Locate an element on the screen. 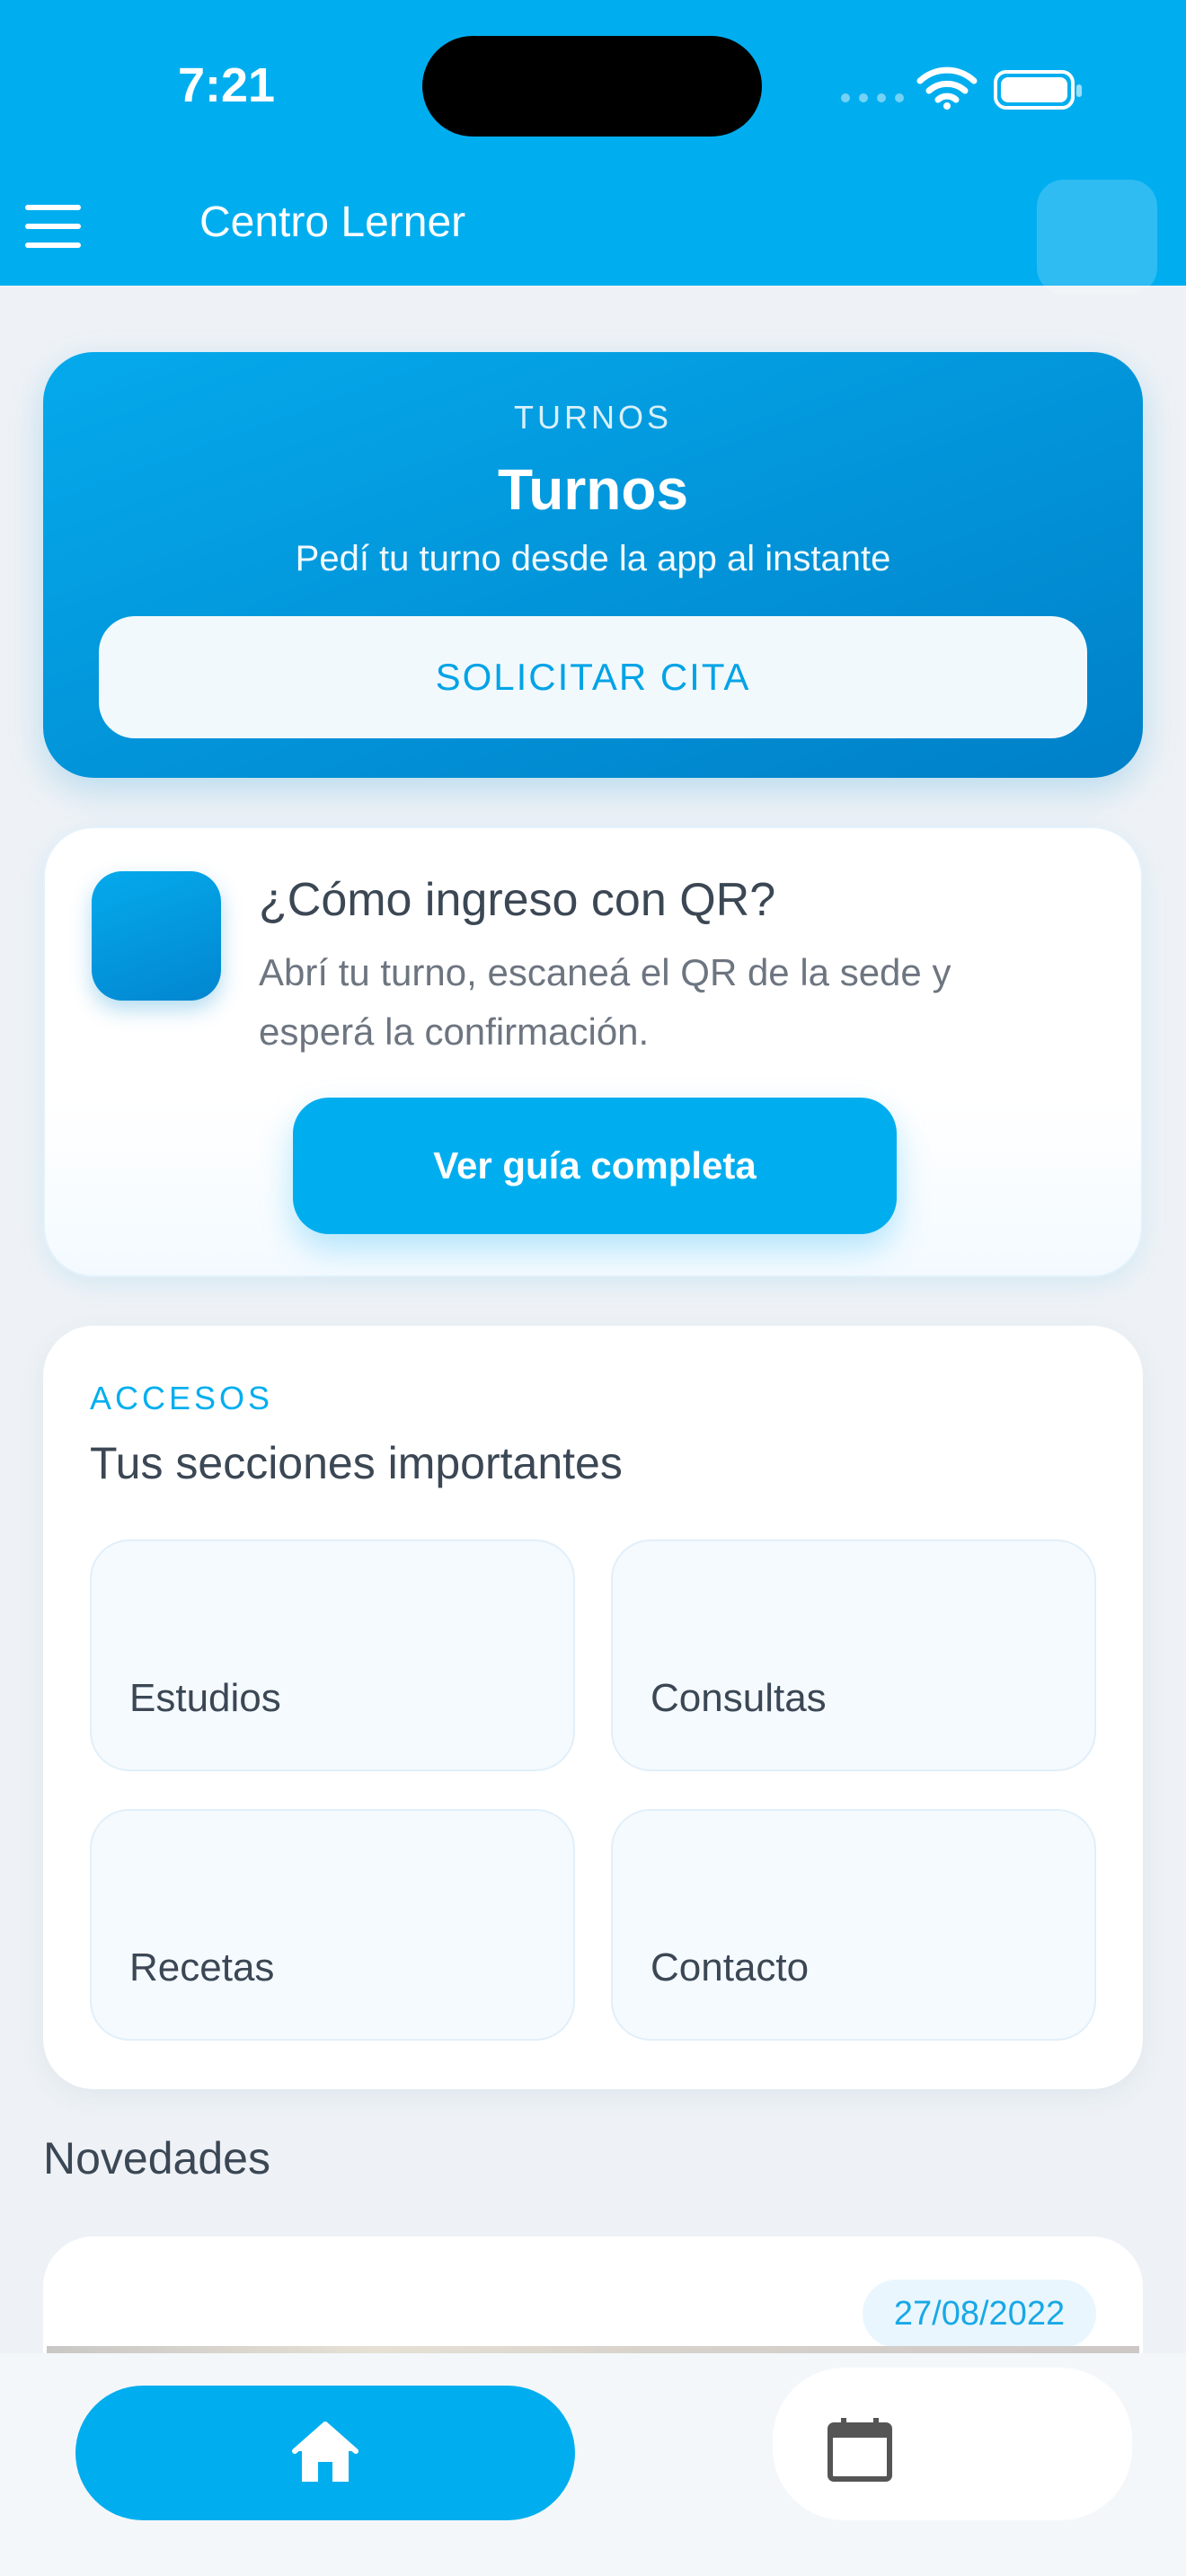  accesos-kicker: ACCESOS is located at coordinates (182, 1398).